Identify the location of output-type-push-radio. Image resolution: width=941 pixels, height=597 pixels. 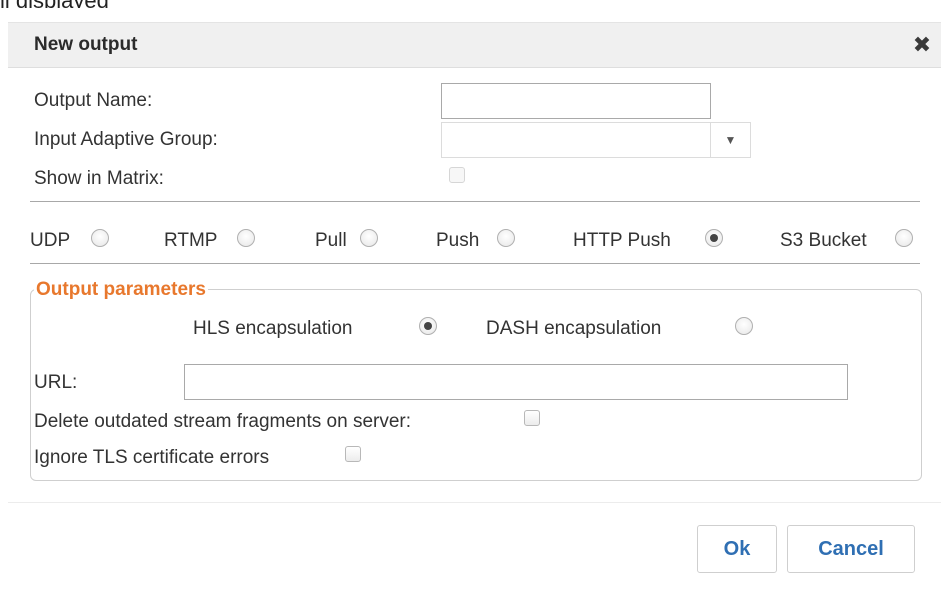
(506, 238).